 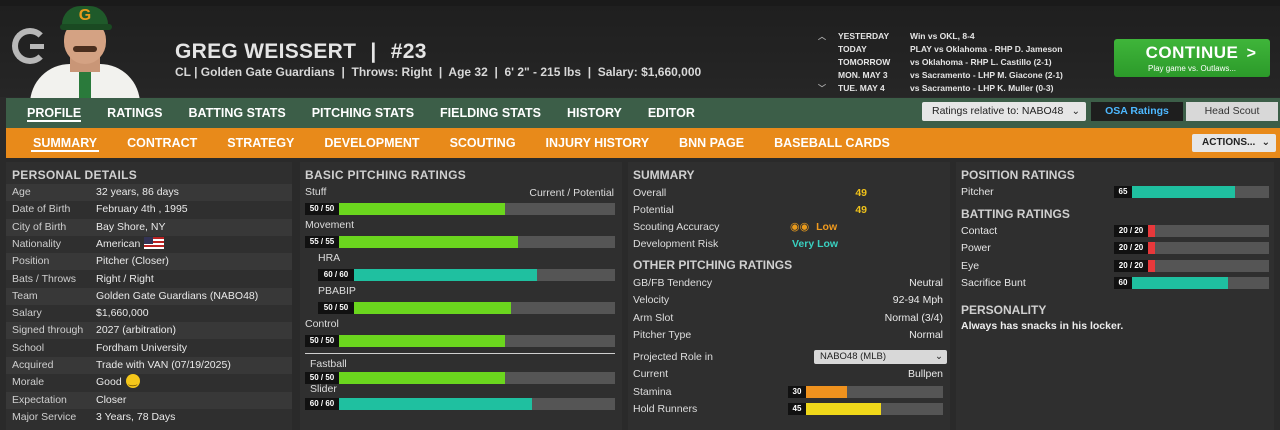 What do you see at coordinates (436, 404) in the screenshot?
I see `pitch-rating-bar-fill` at bounding box center [436, 404].